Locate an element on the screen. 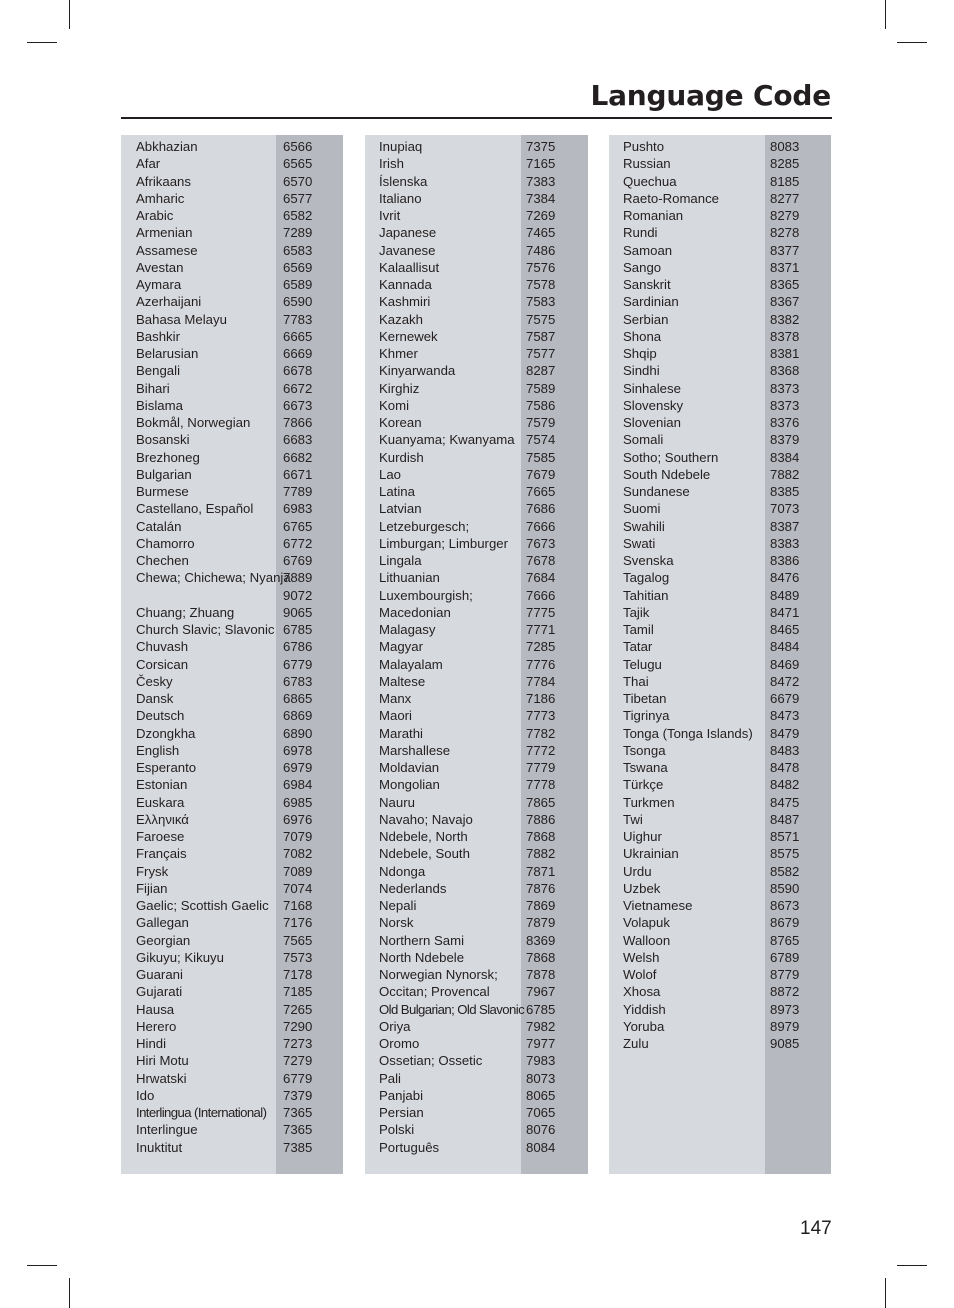 The image size is (954, 1308). language-name: Welsh is located at coordinates (641, 957).